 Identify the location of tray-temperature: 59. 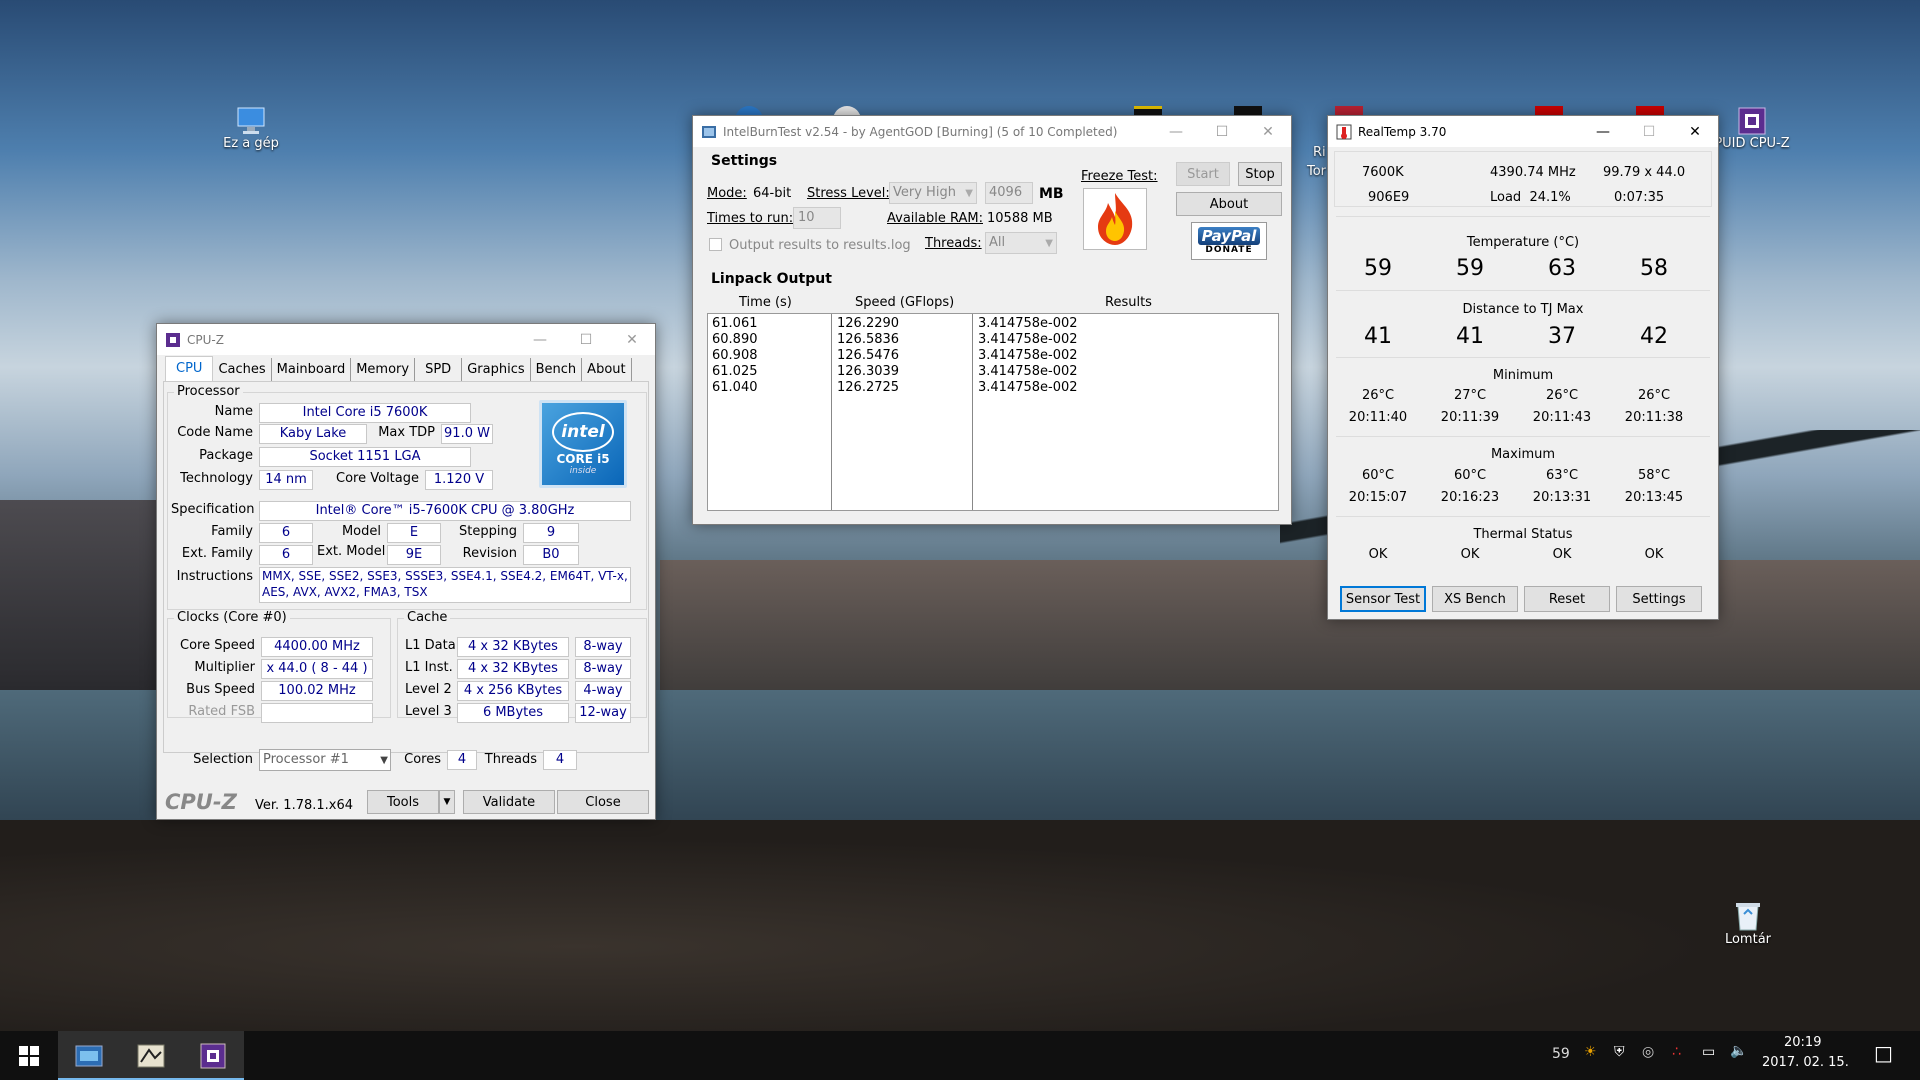
(1561, 1054).